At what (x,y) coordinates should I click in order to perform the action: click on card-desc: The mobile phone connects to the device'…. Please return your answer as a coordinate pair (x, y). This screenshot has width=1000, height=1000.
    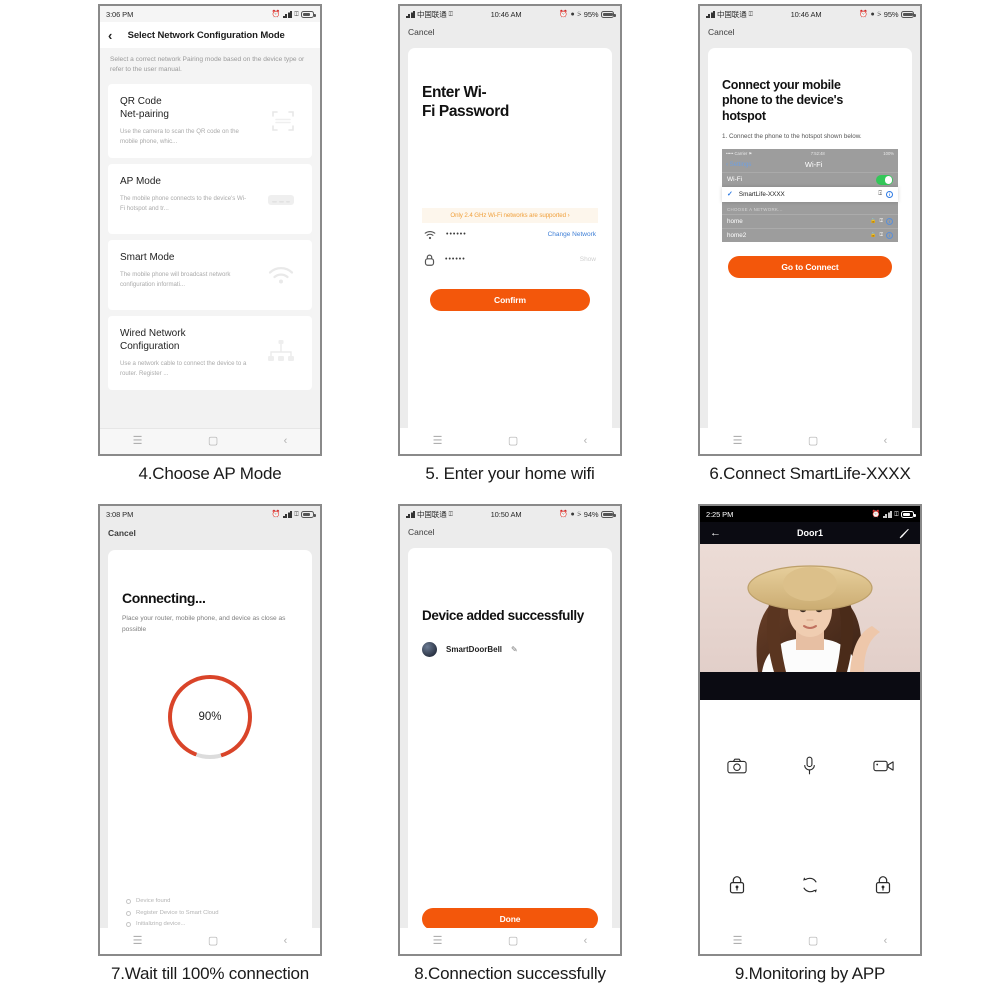
    Looking at the image, I should click on (183, 203).